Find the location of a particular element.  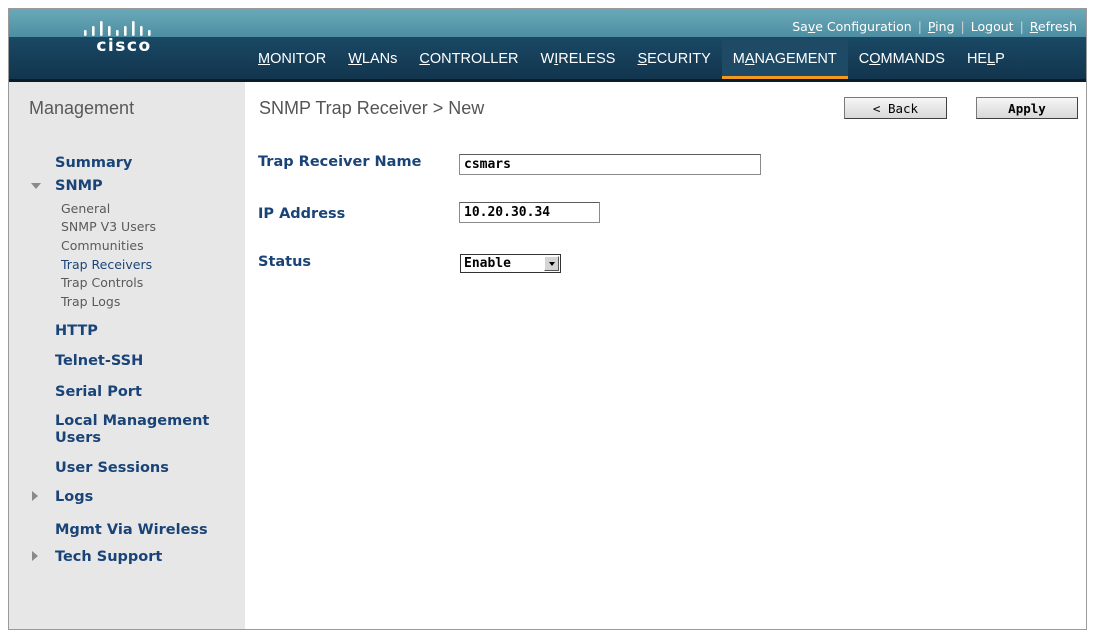

top-link-refresh: Refresh is located at coordinates (1053, 26).